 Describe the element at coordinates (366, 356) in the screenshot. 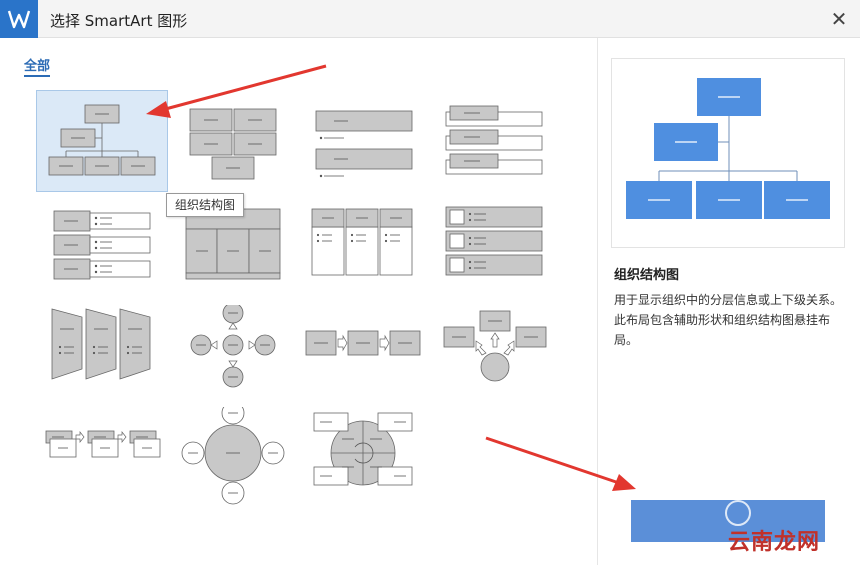

I see `layout-basic-process` at that location.